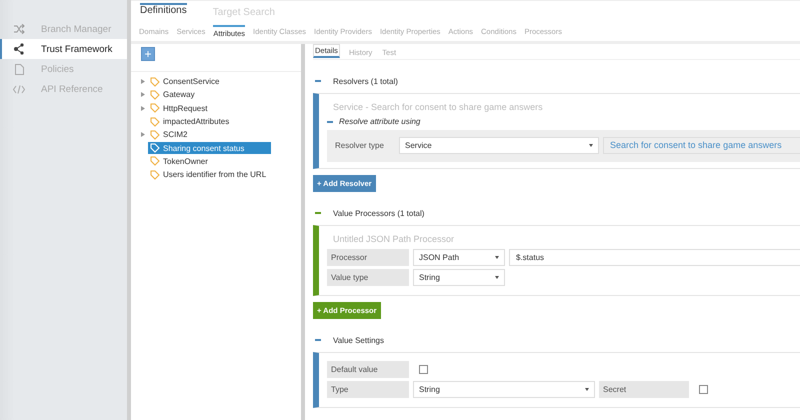  I want to click on field-label: Processor, so click(368, 257).